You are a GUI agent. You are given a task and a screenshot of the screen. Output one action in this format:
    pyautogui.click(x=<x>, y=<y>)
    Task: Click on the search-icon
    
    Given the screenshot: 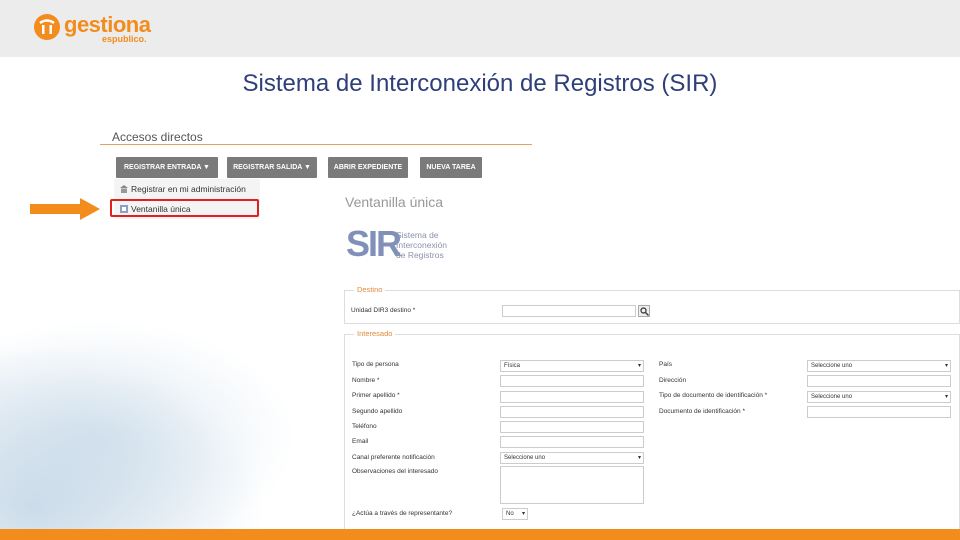 What is the action you would take?
    pyautogui.click(x=644, y=311)
    